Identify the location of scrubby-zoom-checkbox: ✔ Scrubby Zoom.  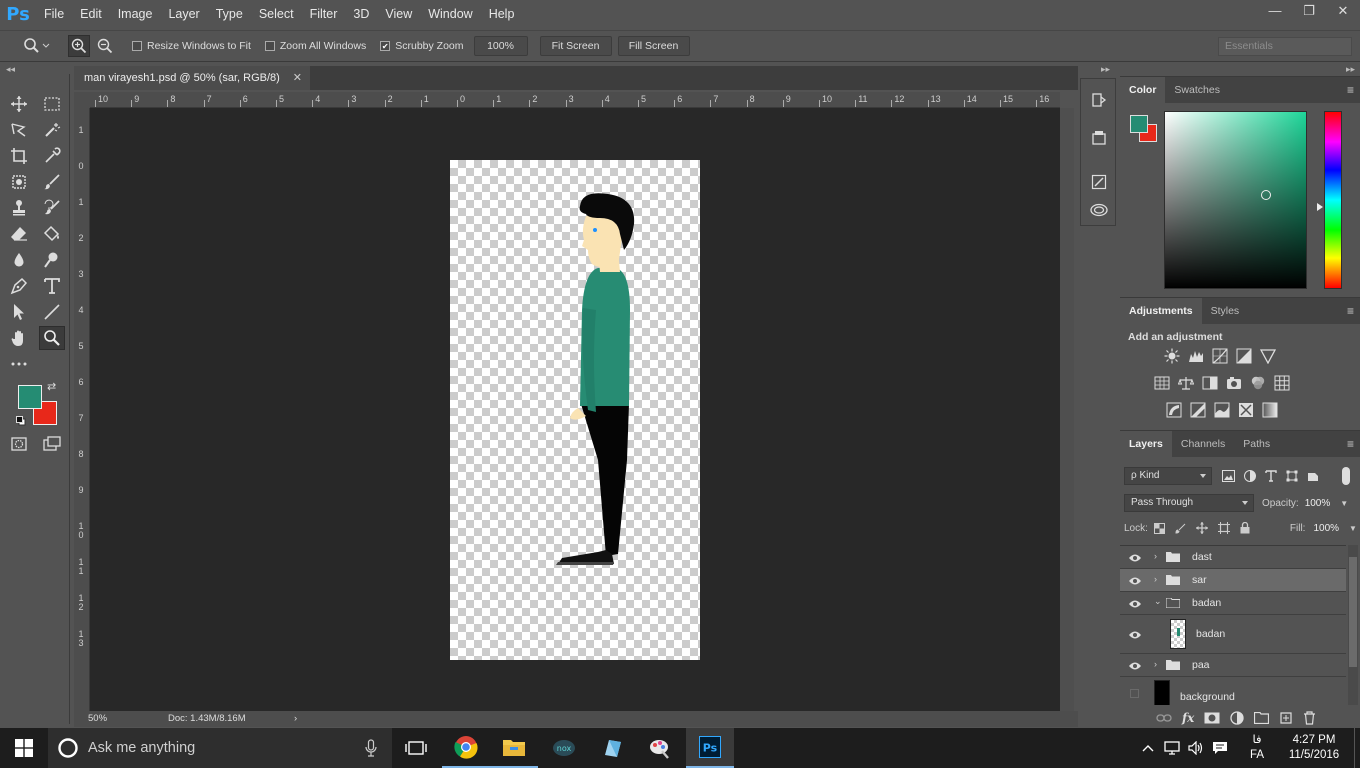
(422, 46).